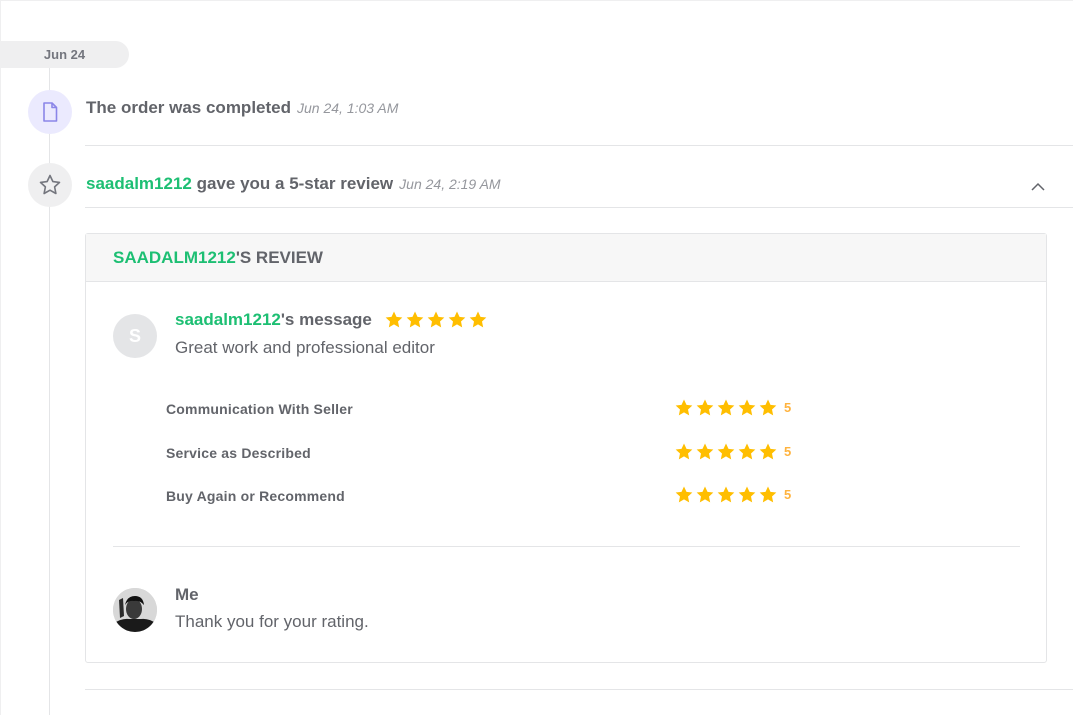 This screenshot has width=1073, height=715. I want to click on review-header-user: SAADALM1212, so click(174, 257).